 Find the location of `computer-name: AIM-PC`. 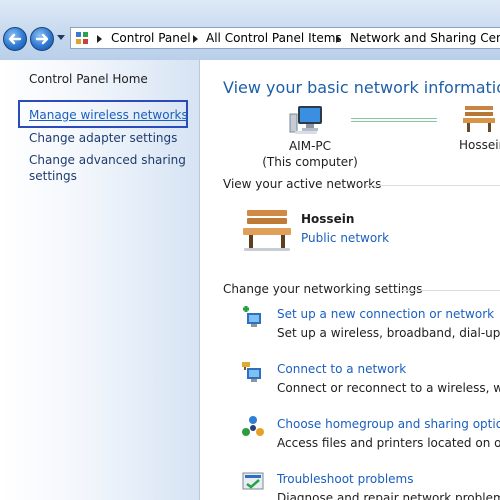

computer-name: AIM-PC is located at coordinates (310, 146).